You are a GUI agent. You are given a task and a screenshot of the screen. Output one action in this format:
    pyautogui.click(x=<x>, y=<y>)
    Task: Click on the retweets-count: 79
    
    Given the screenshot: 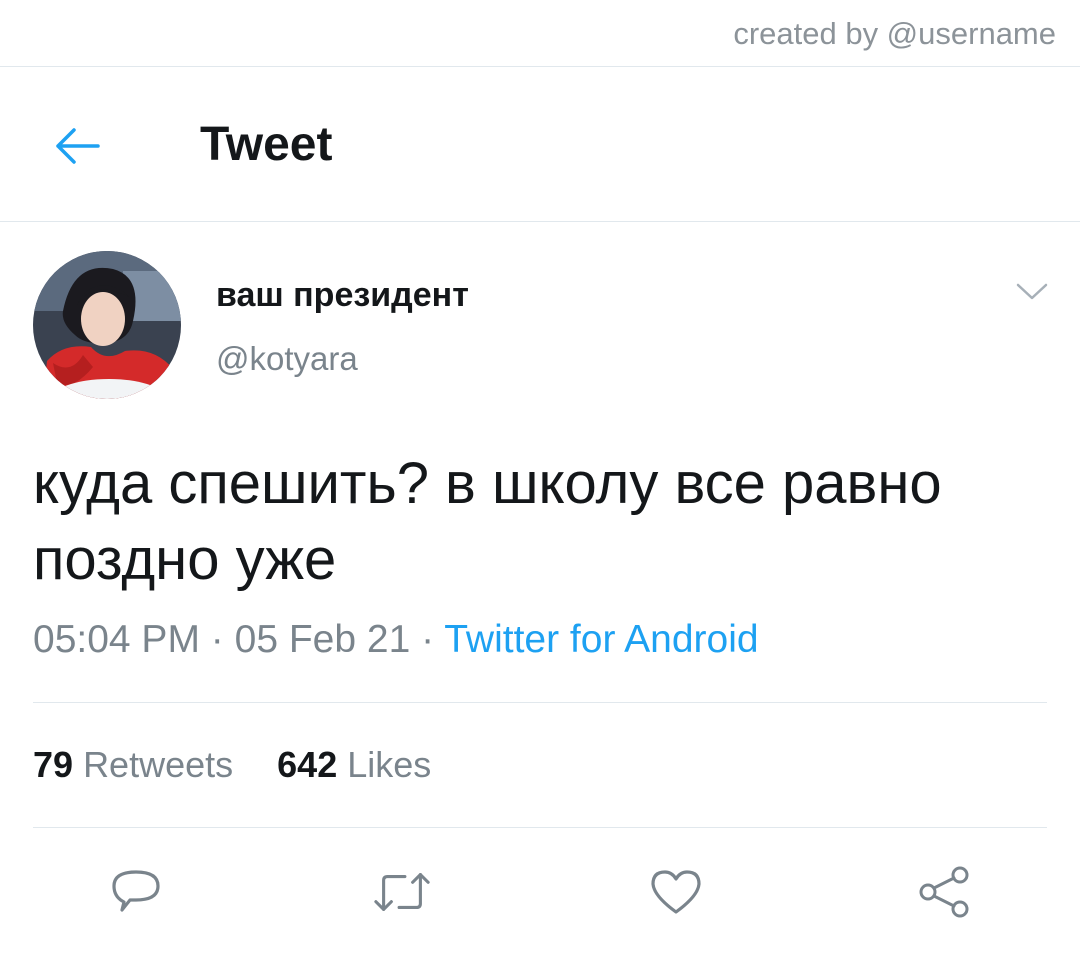 What is the action you would take?
    pyautogui.click(x=53, y=764)
    